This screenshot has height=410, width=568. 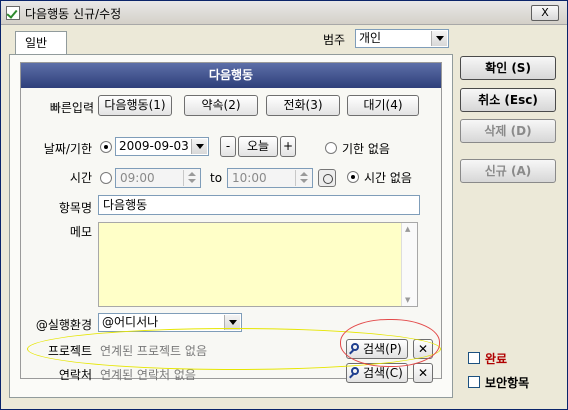 I want to click on project-label: 프로젝트, so click(x=69, y=351).